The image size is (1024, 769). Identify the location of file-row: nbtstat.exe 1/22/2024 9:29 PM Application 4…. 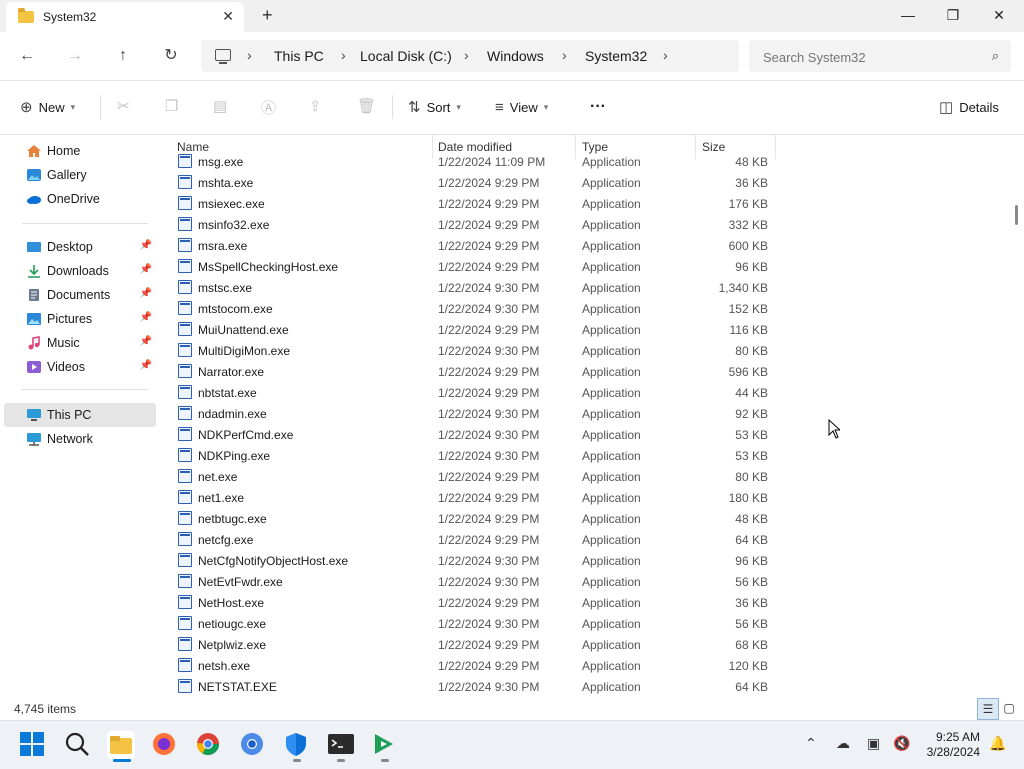
(592, 392).